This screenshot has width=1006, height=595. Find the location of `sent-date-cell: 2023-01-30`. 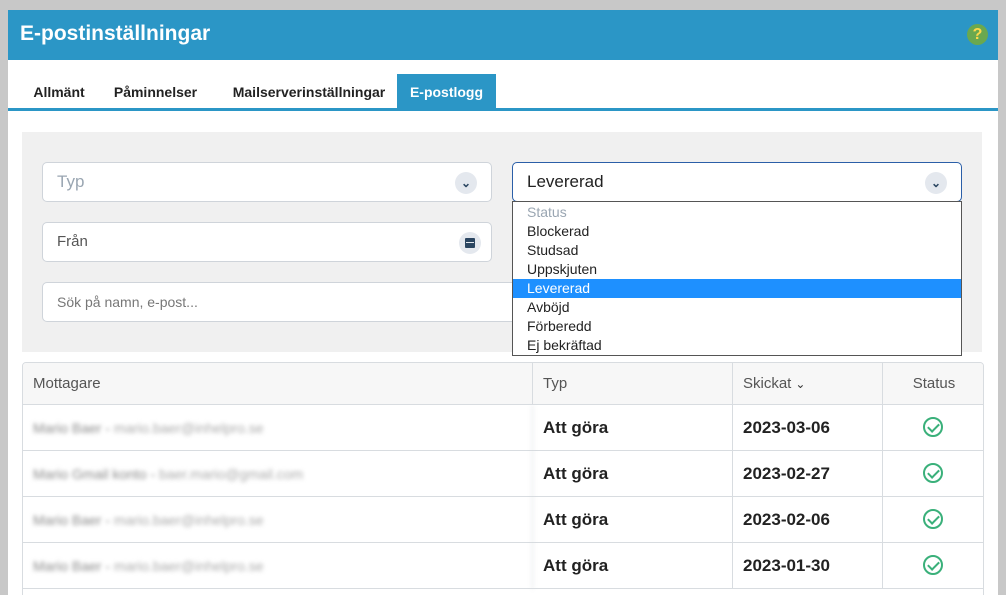

sent-date-cell: 2023-01-30 is located at coordinates (808, 566).